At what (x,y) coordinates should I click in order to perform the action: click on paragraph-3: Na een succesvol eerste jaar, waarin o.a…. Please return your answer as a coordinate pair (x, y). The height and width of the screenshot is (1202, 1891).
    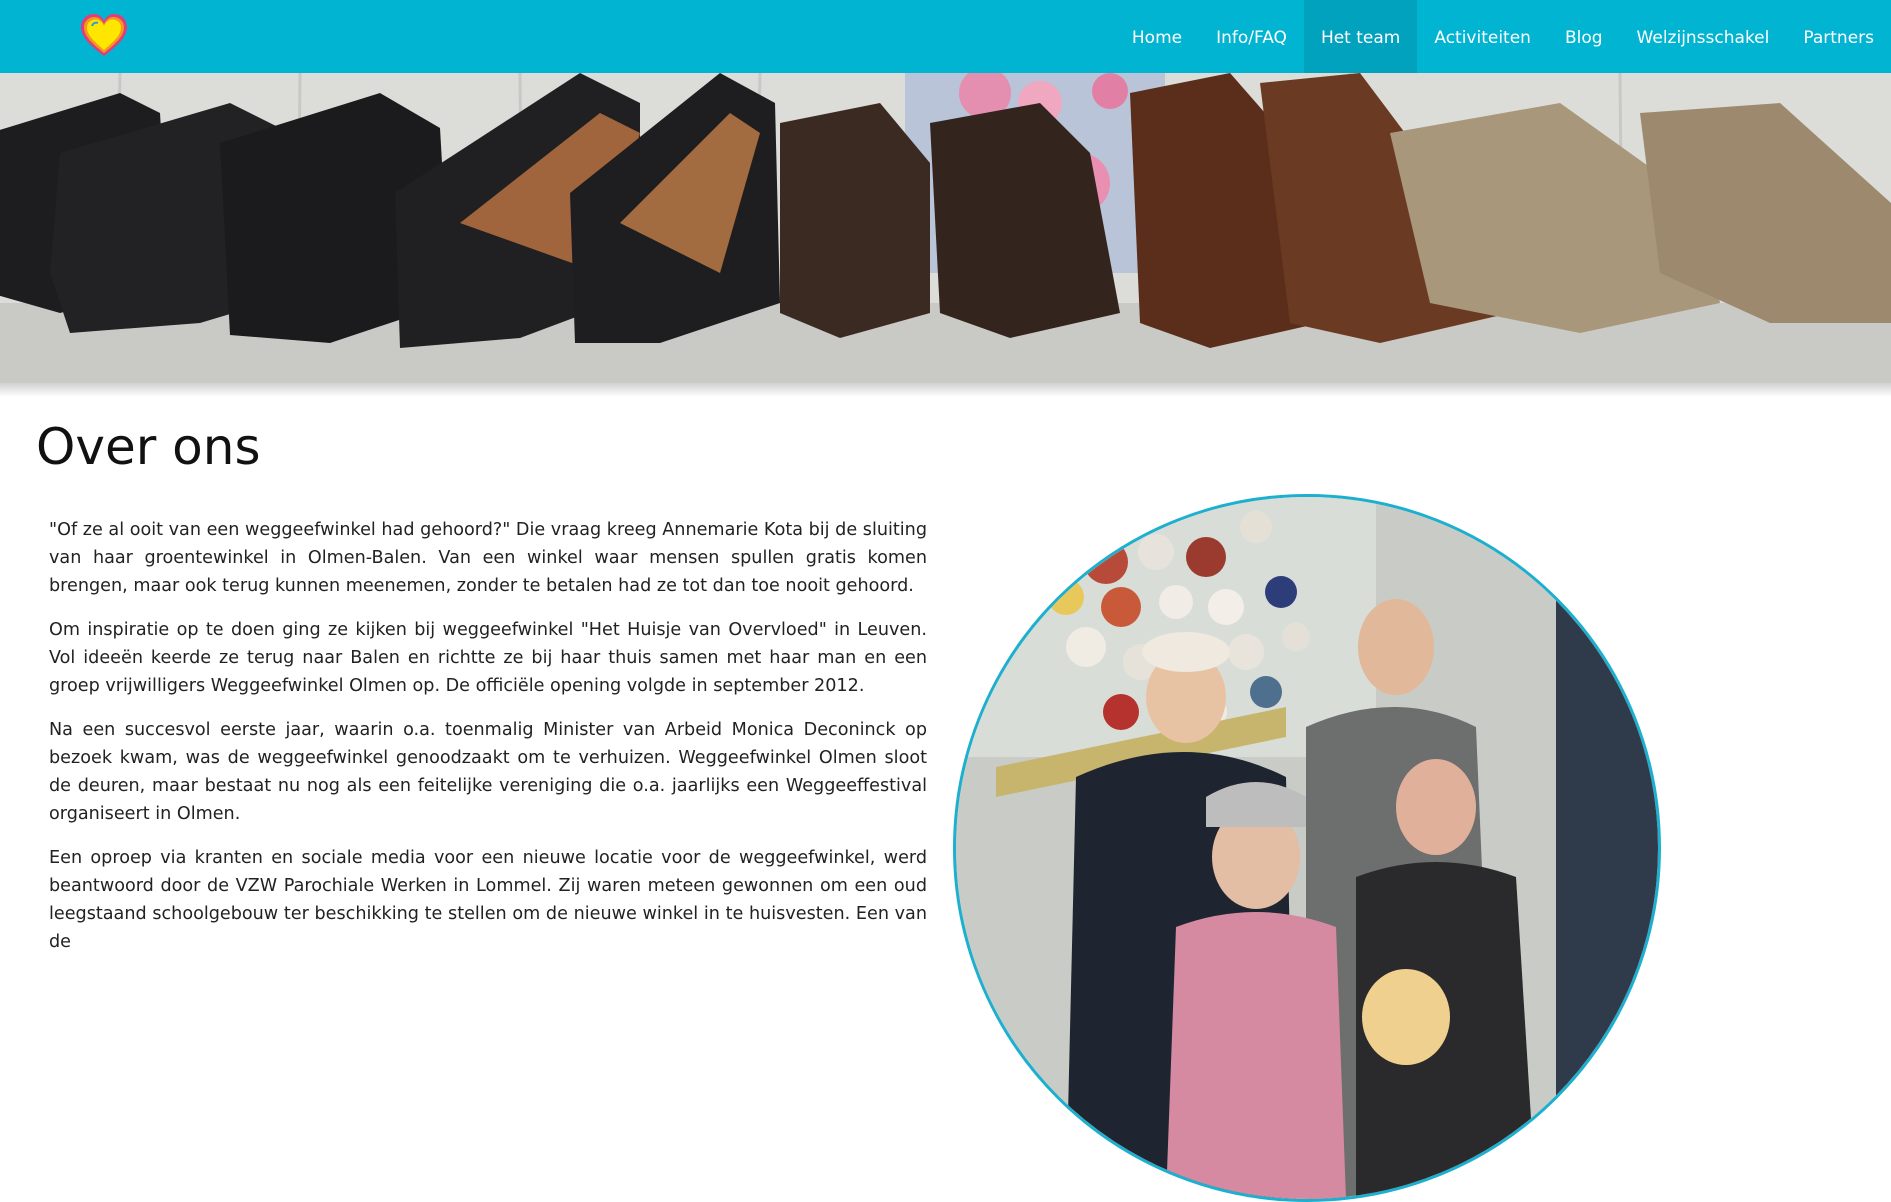
    Looking at the image, I should click on (488, 772).